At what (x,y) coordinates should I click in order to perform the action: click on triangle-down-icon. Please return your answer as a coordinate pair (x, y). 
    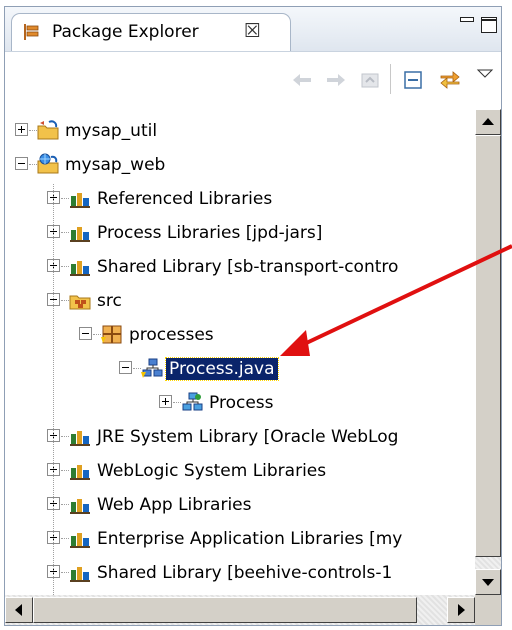
    Looking at the image, I should click on (488, 582).